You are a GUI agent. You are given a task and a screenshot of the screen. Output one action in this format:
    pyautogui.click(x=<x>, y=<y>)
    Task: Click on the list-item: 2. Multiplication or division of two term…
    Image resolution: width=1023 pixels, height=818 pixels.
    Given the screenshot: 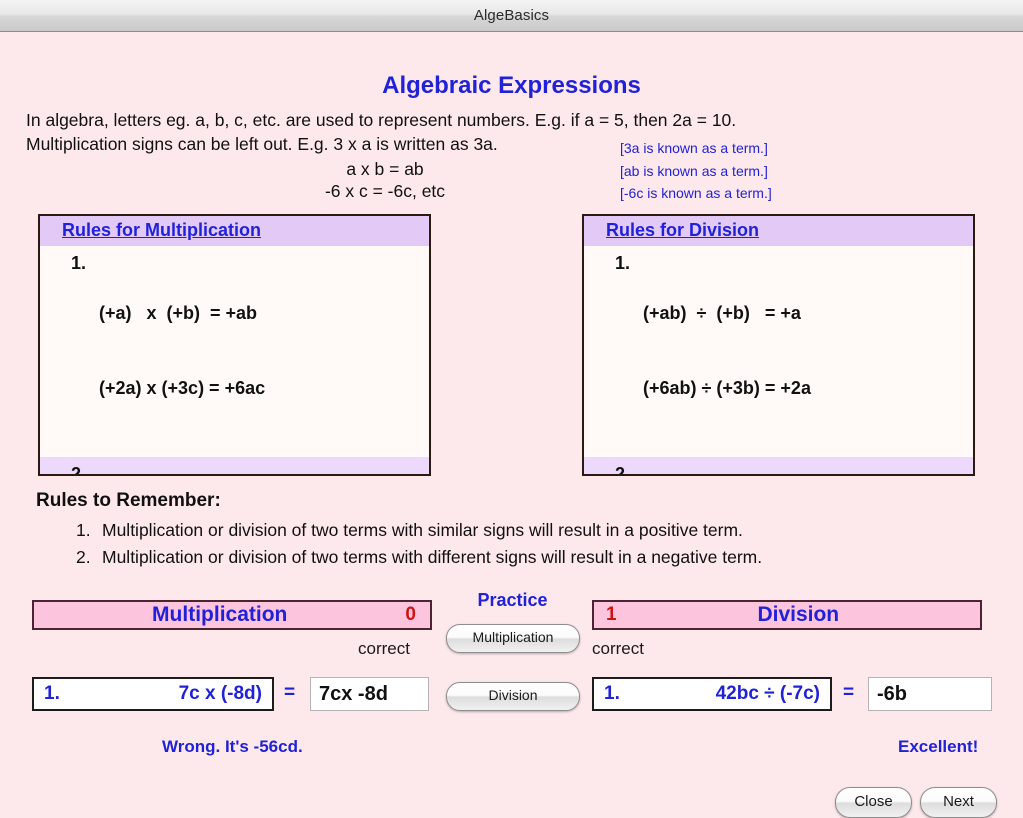 What is the action you would take?
    pyautogui.click(x=419, y=557)
    